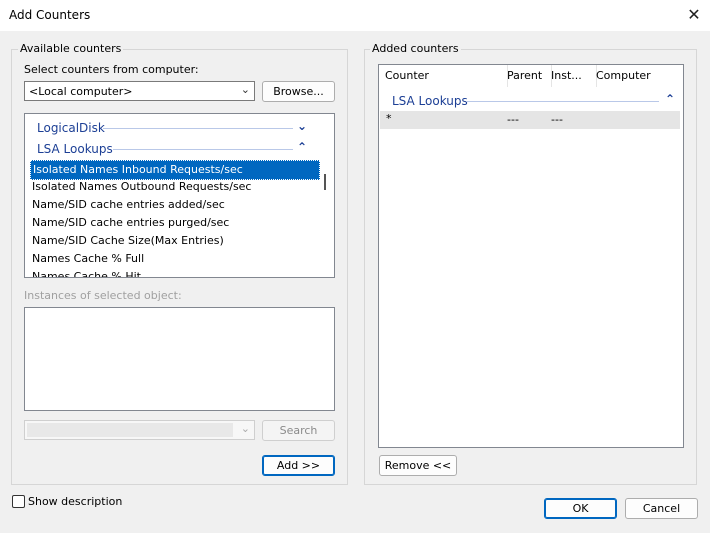 The image size is (710, 533). Describe the element at coordinates (71, 48) in the screenshot. I see `available-counters-legend: Available counters` at that location.